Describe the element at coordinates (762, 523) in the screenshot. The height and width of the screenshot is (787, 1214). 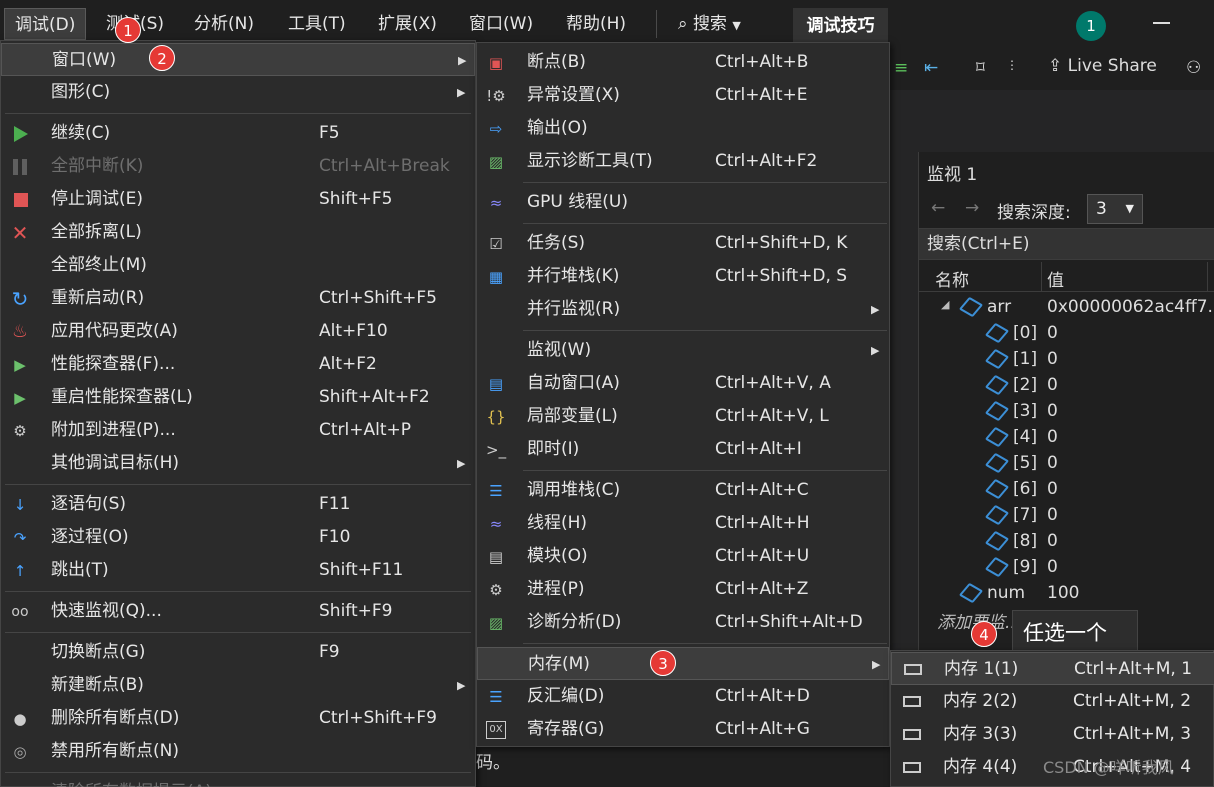
I see `menu-item-shortcut: Ctrl+Alt+H` at that location.